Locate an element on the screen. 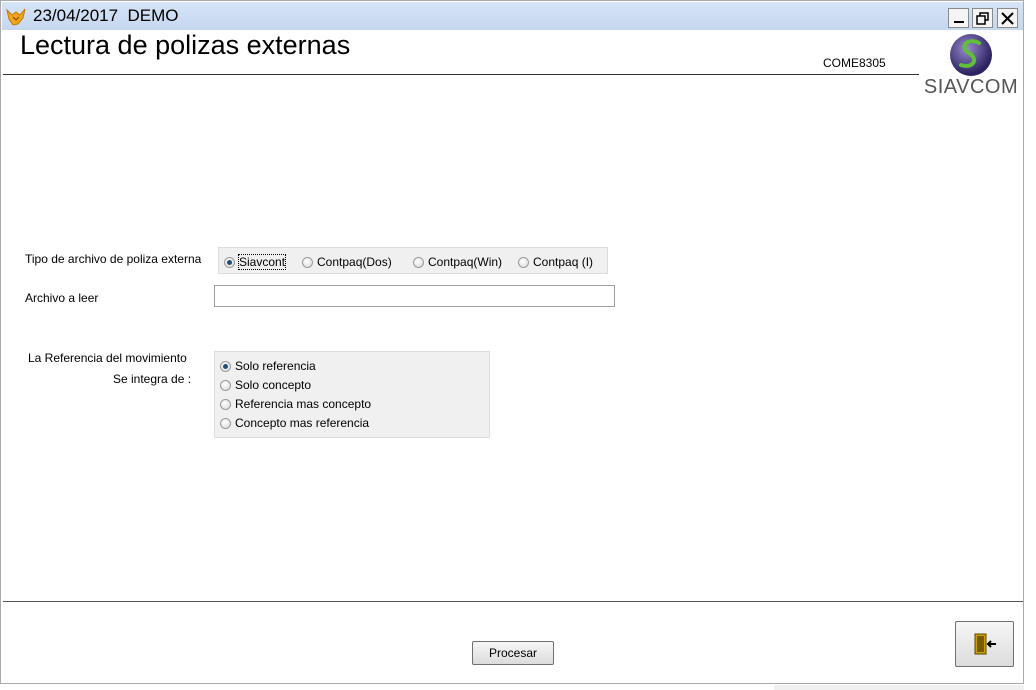 This screenshot has width=1036, height=690. radio-label: Referencia mas concepto is located at coordinates (303, 404).